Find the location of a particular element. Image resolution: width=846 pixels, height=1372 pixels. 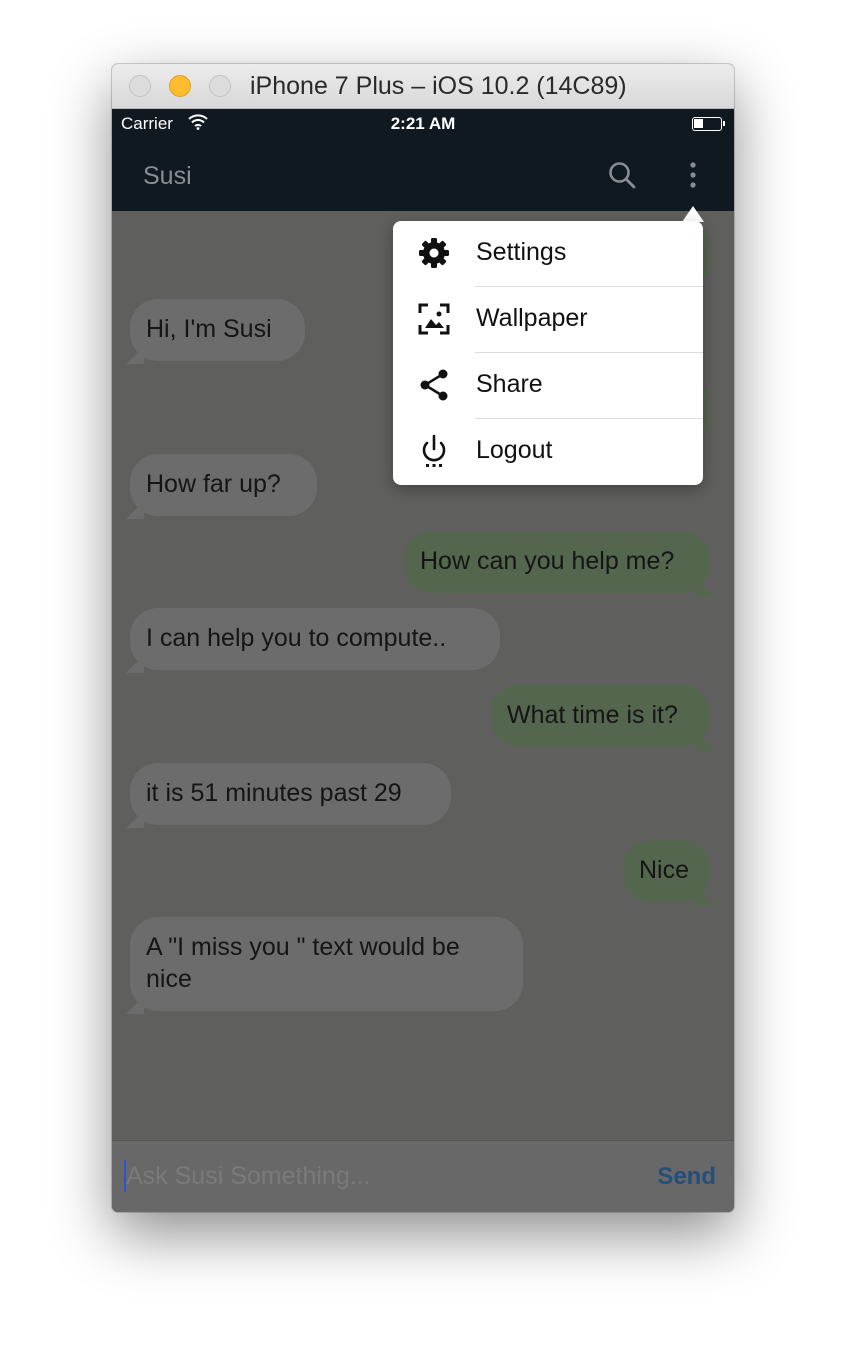

susi-message: A "I miss you " text would be nice is located at coordinates (326, 964).